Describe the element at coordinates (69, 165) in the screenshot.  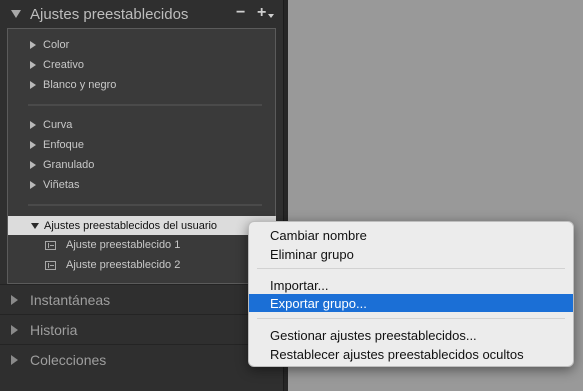
I see `preset-folder-label: Granulado` at that location.